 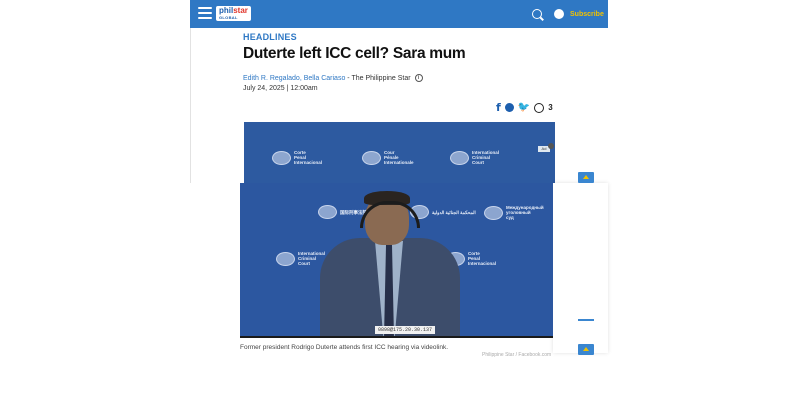 What do you see at coordinates (559, 14) in the screenshot?
I see `user-icon` at bounding box center [559, 14].